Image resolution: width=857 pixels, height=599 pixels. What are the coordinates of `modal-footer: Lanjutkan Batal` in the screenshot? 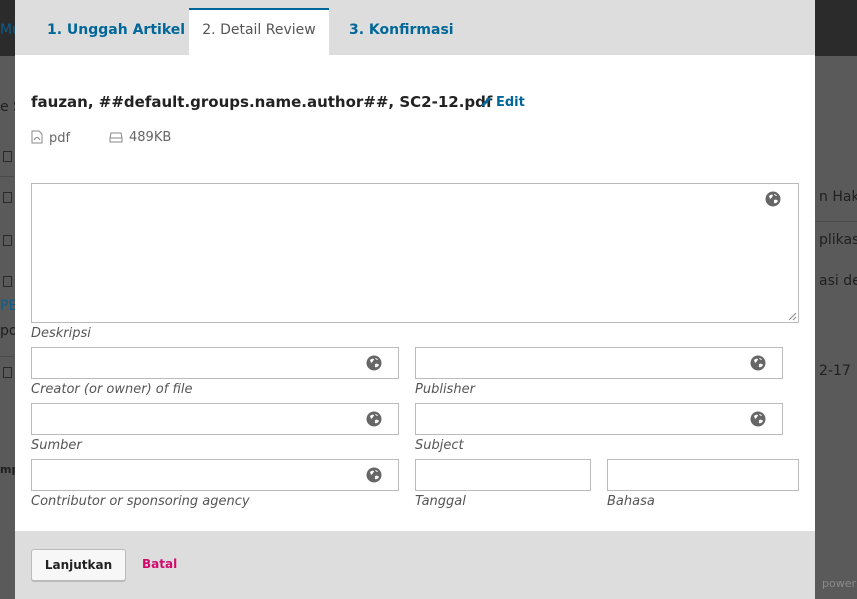 It's located at (415, 565).